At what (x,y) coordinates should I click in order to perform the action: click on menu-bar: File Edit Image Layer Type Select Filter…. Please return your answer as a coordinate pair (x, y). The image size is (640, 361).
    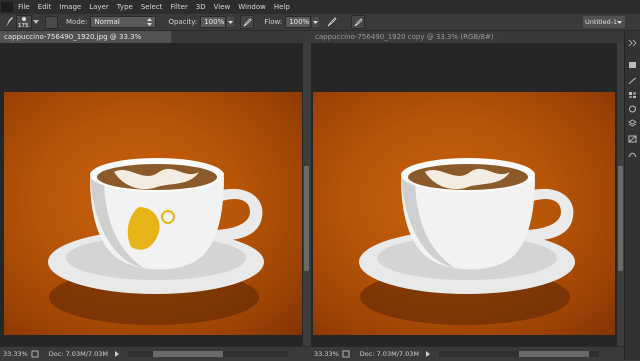
    Looking at the image, I should click on (320, 7).